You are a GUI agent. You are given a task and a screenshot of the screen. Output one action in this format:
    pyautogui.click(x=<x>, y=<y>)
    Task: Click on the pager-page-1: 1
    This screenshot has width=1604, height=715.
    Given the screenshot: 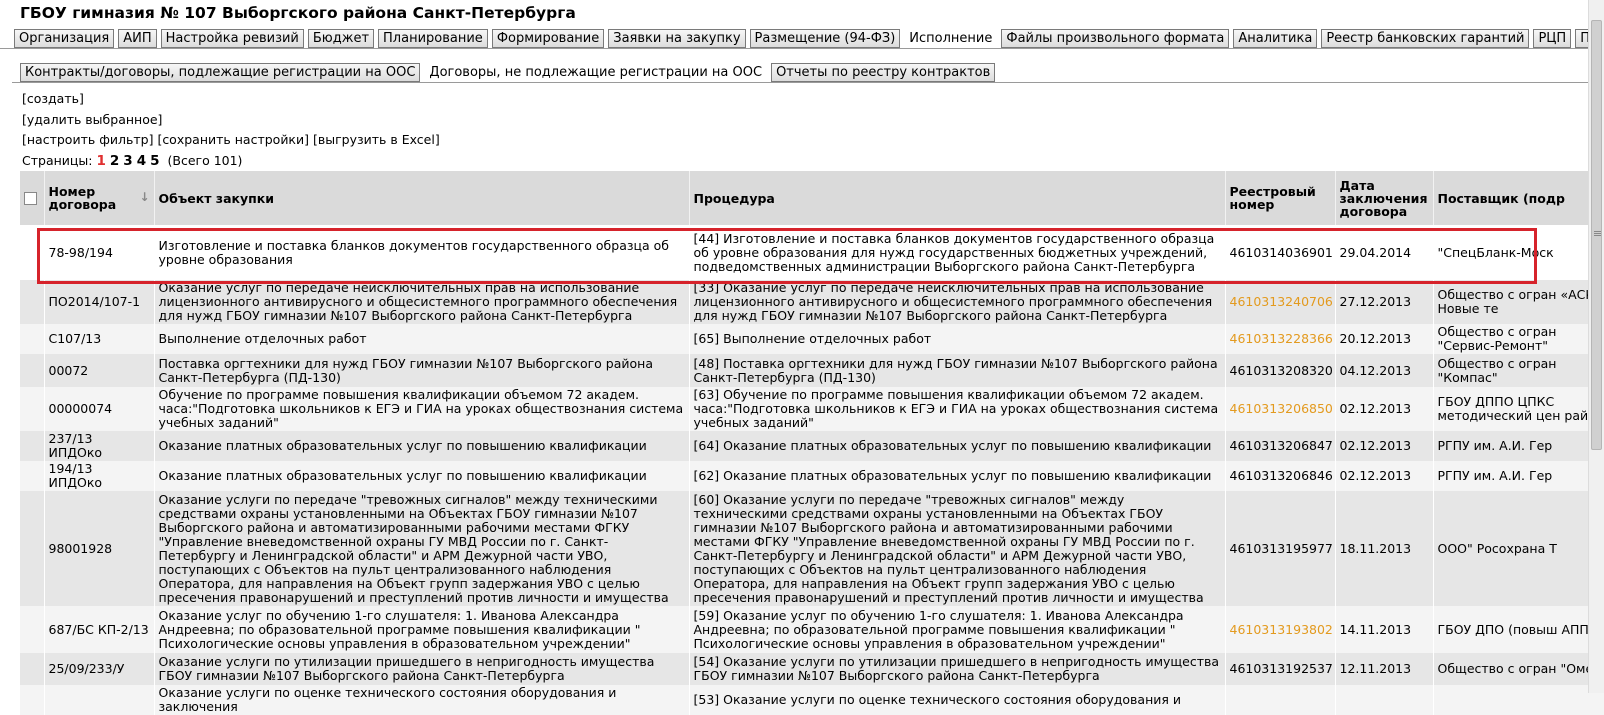 What is the action you would take?
    pyautogui.click(x=100, y=161)
    